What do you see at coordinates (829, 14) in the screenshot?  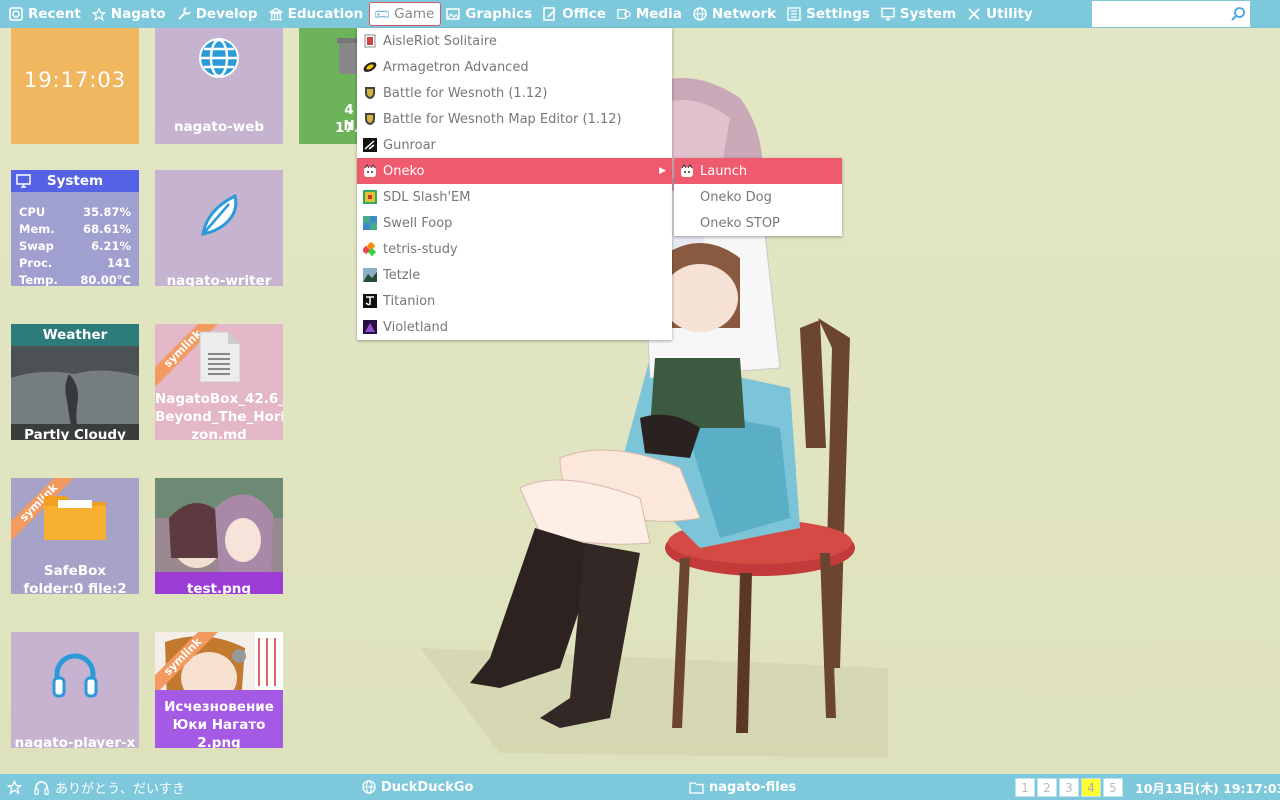 I see `menu-settings: Settings` at bounding box center [829, 14].